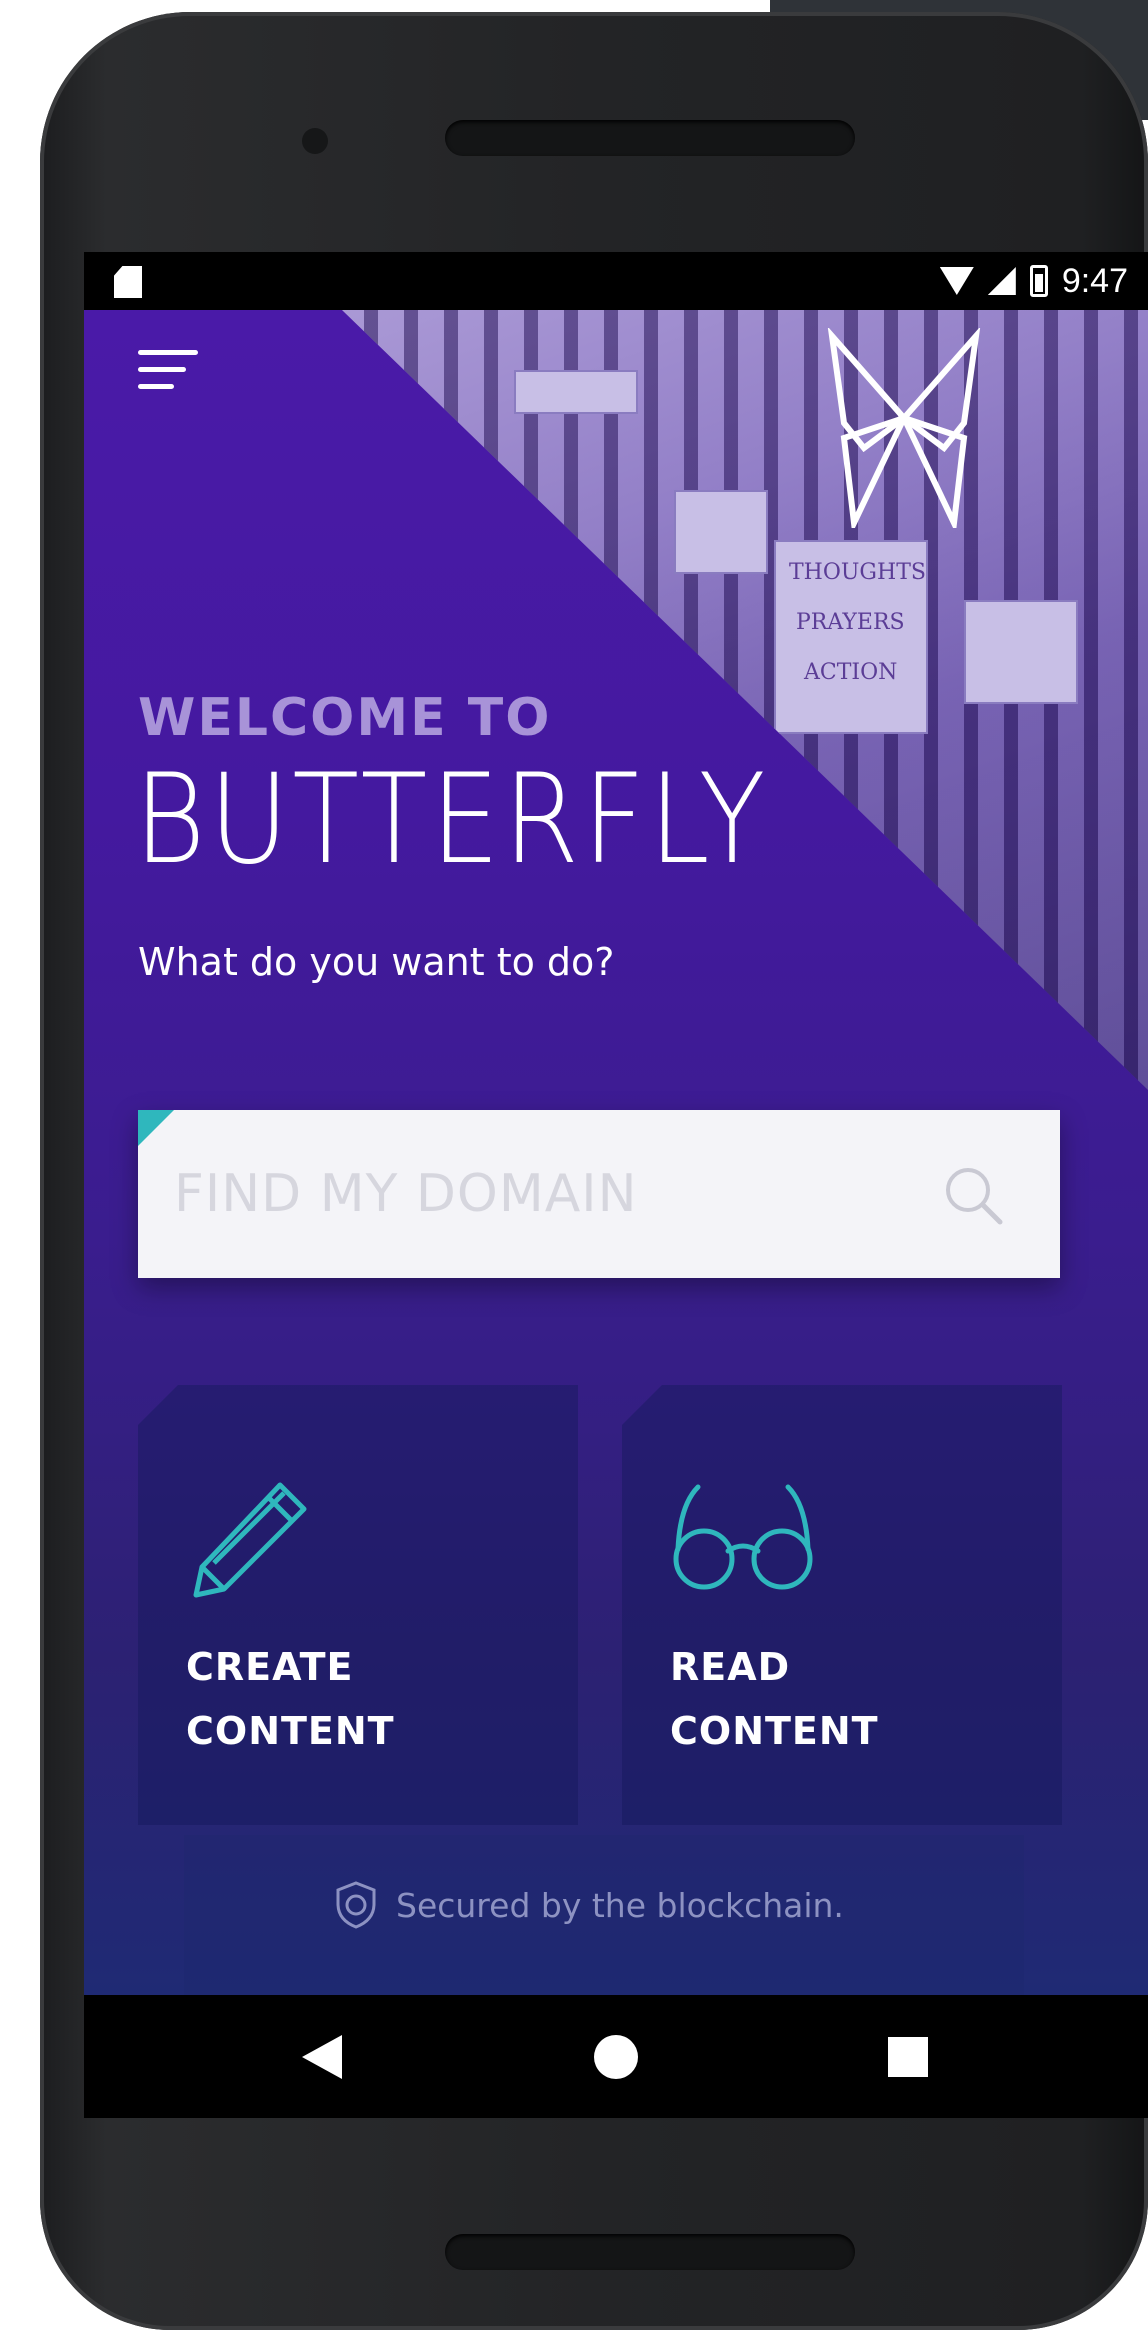 Image resolution: width=1148 pixels, height=2332 pixels. Describe the element at coordinates (851, 672) in the screenshot. I see `sign-text: ACTION` at that location.